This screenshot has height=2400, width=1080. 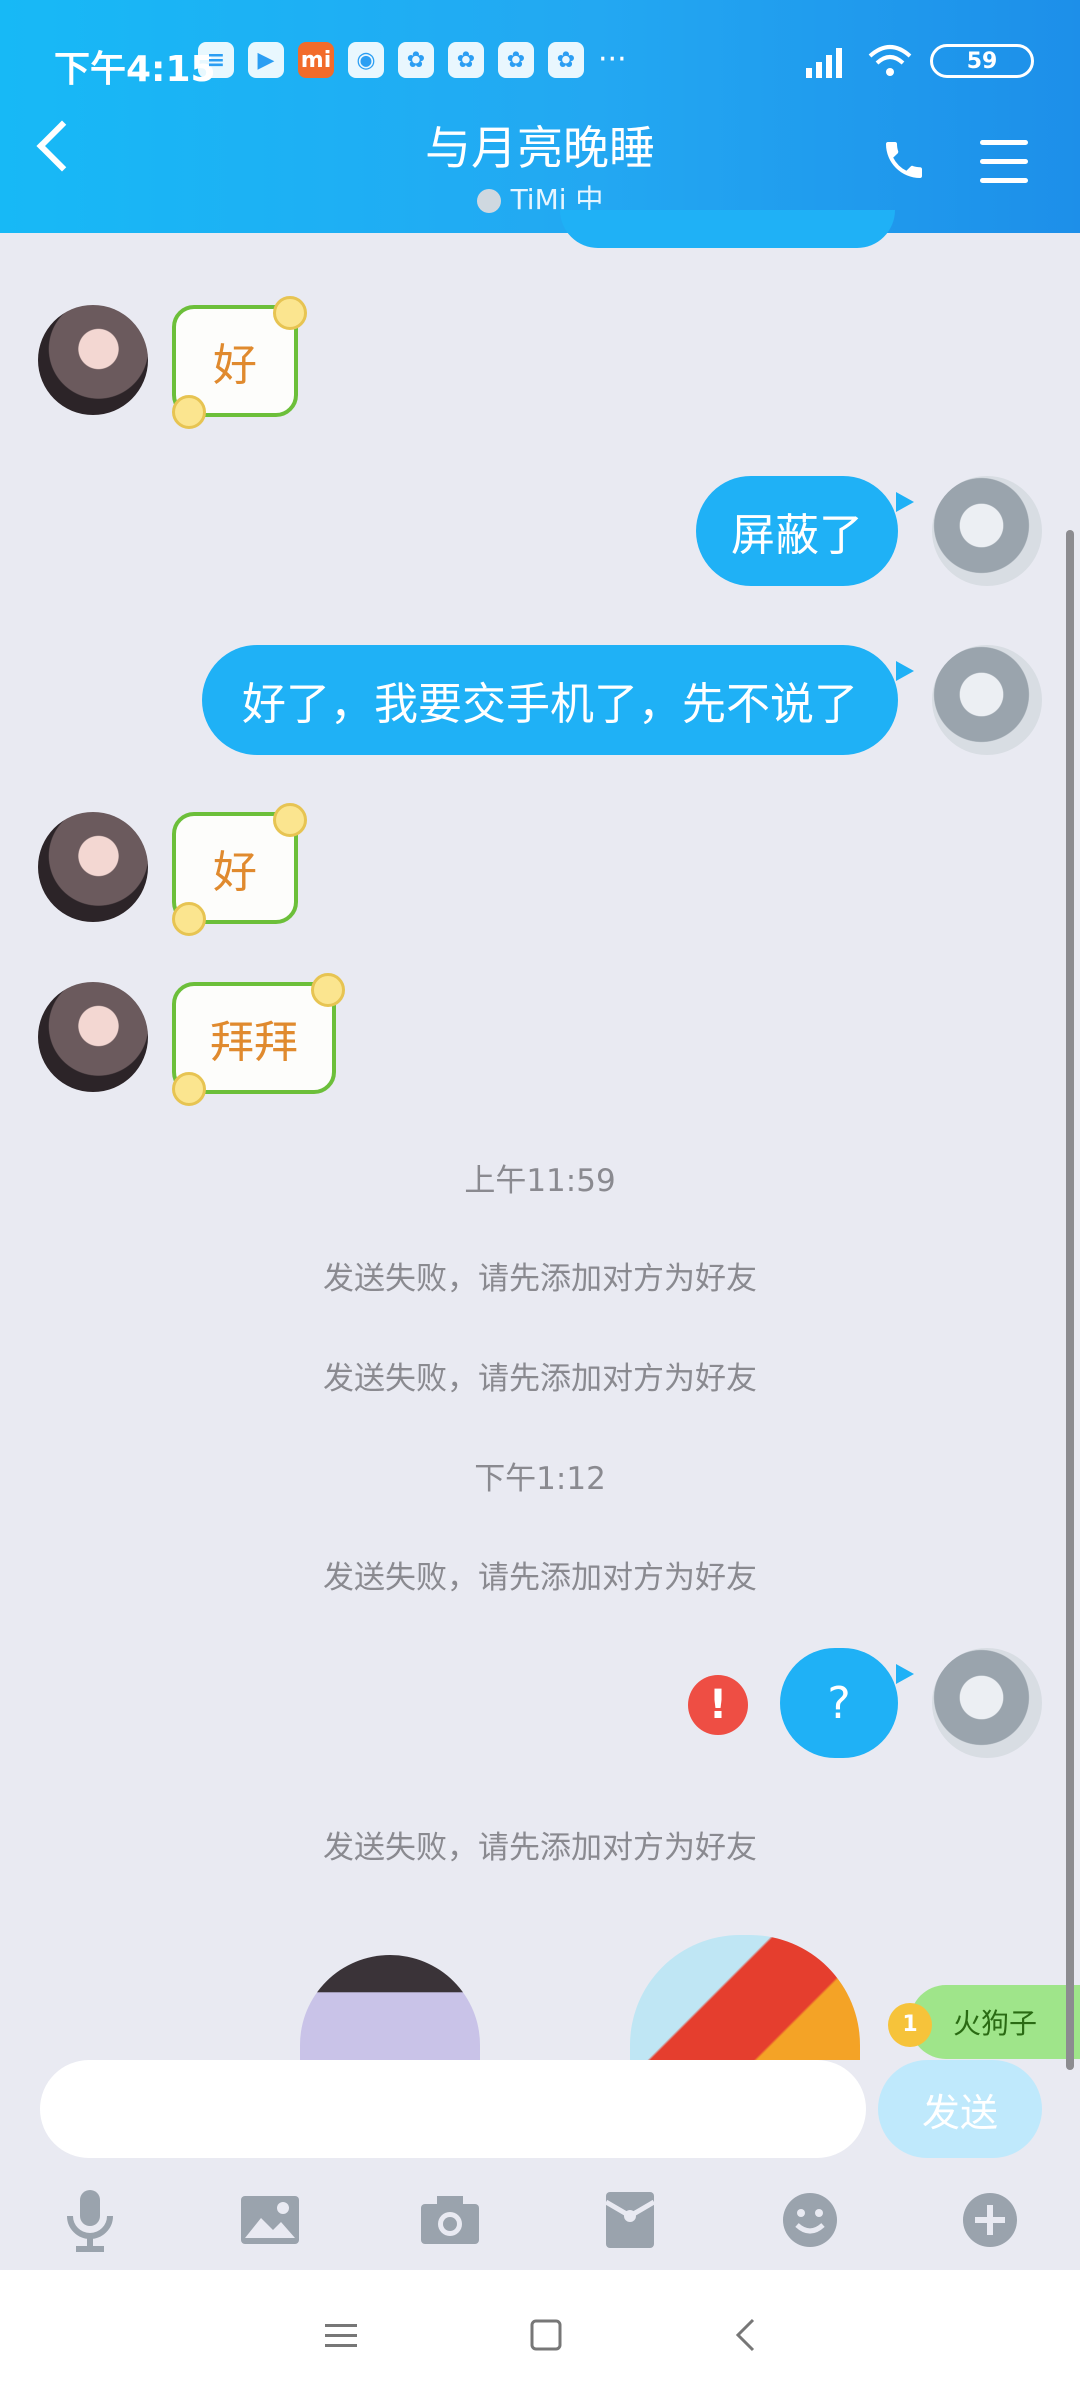 I want to click on microphone-icon, so click(x=90, y=2220).